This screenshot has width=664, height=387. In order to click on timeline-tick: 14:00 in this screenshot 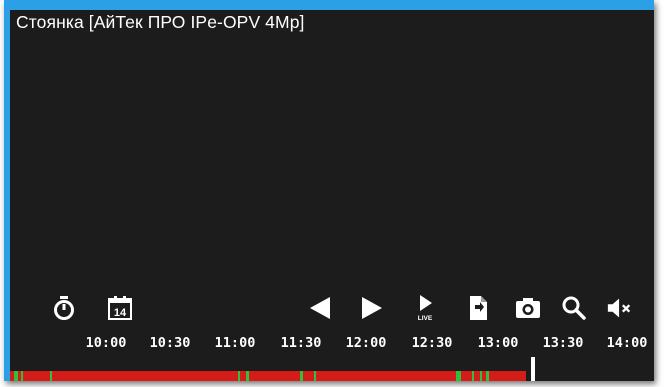, I will do `click(627, 343)`.